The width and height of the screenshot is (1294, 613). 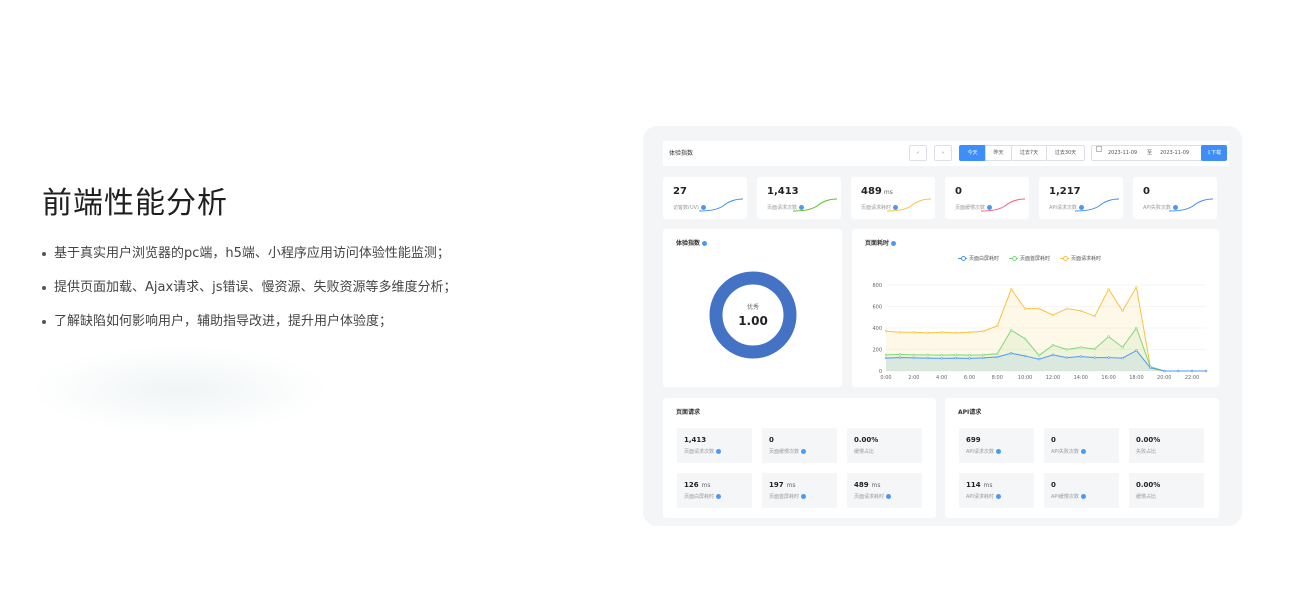 I want to click on card-title: API请求, so click(x=970, y=412).